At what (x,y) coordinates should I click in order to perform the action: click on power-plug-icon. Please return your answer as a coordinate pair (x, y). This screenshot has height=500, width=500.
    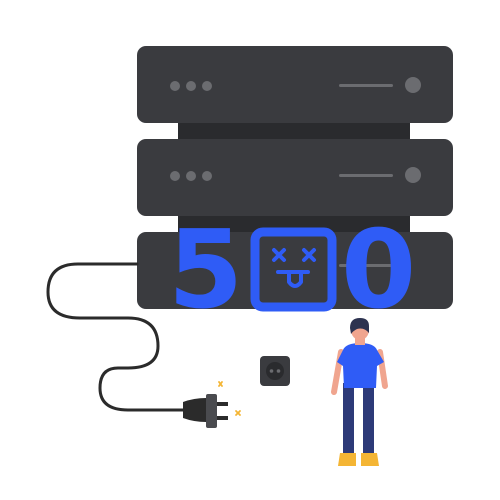
    Looking at the image, I should click on (205, 411).